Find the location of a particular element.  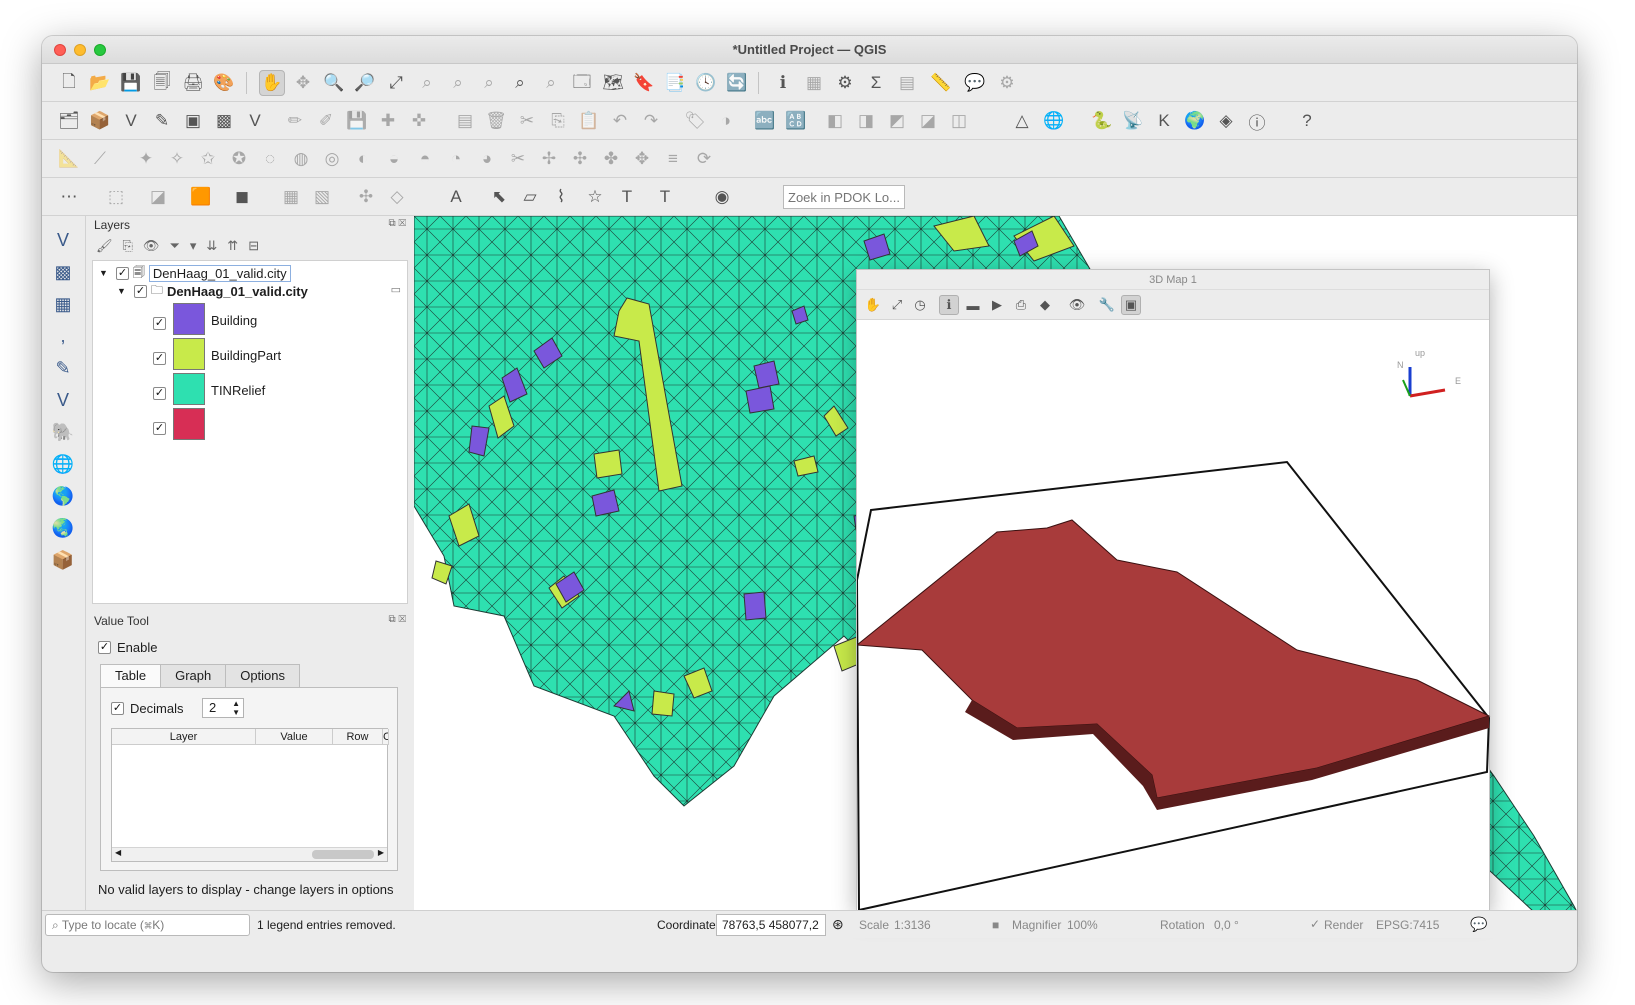

legend-item-unnamed: ✓ is located at coordinates (159, 428).